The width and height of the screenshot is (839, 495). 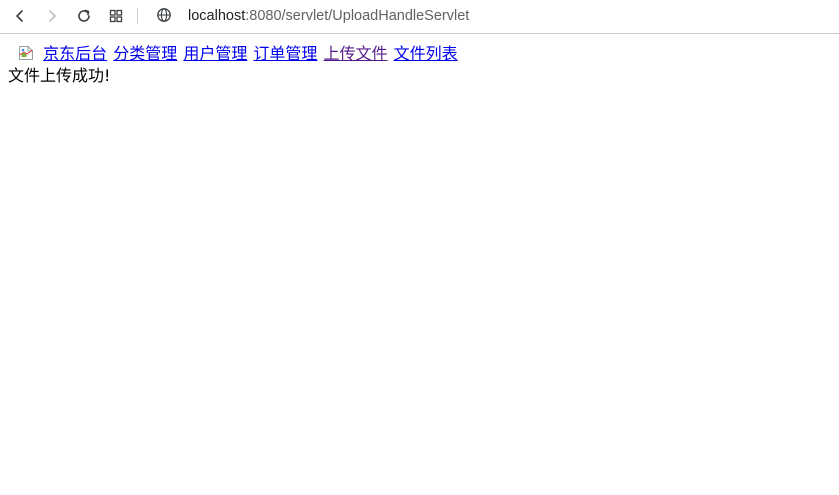 I want to click on nav-link-orders: 订单管理, so click(x=285, y=53).